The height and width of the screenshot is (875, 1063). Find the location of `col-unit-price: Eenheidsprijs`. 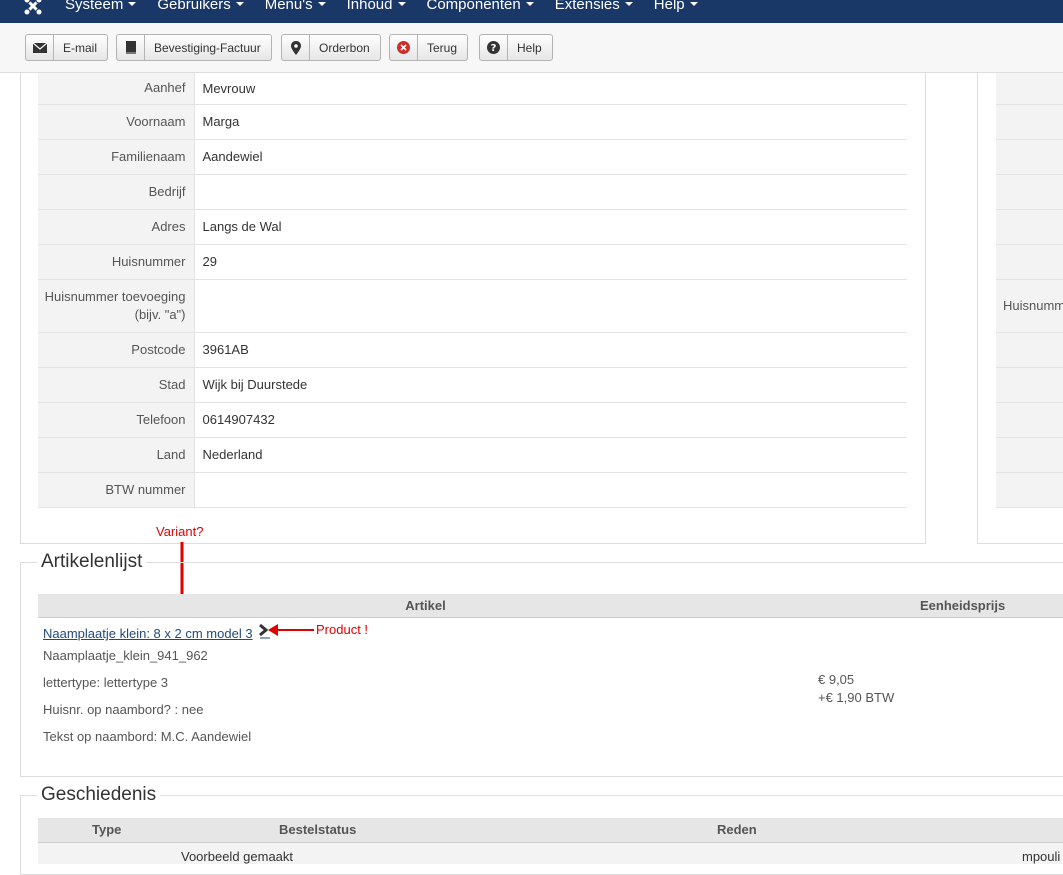

col-unit-price: Eenheidsprijs is located at coordinates (963, 605).